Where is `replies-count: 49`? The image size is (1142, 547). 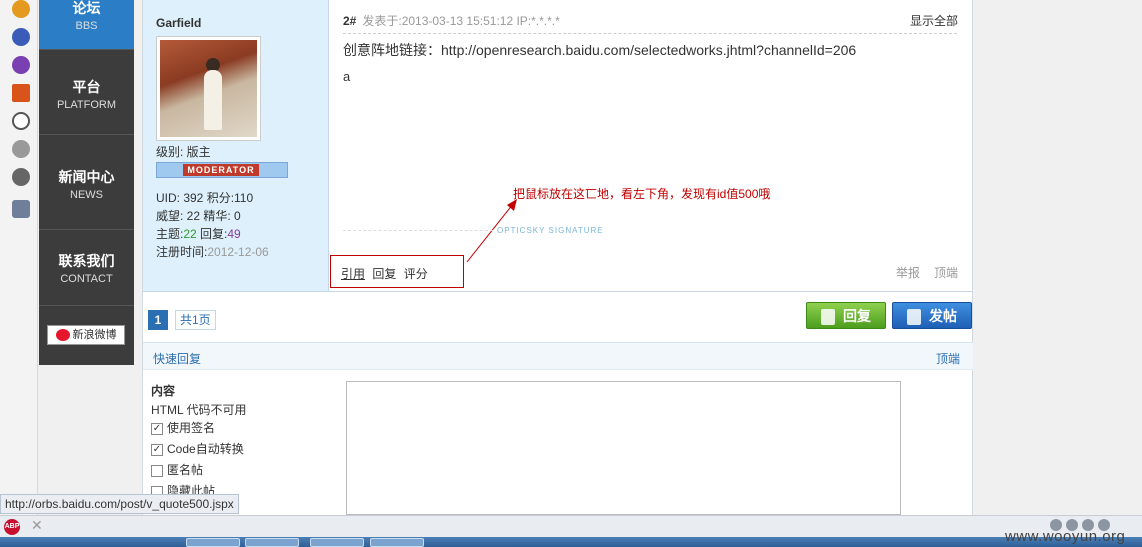 replies-count: 49 is located at coordinates (233, 234).